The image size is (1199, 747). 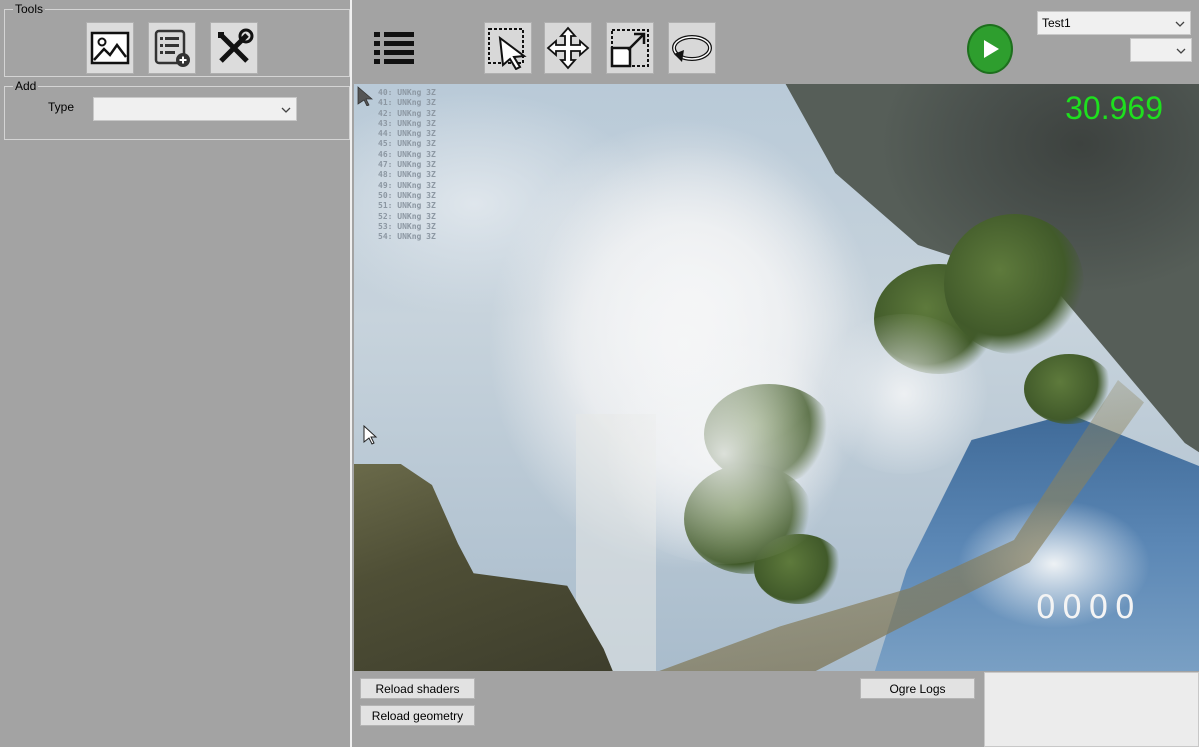 I want to click on select-tool-button, so click(x=508, y=48).